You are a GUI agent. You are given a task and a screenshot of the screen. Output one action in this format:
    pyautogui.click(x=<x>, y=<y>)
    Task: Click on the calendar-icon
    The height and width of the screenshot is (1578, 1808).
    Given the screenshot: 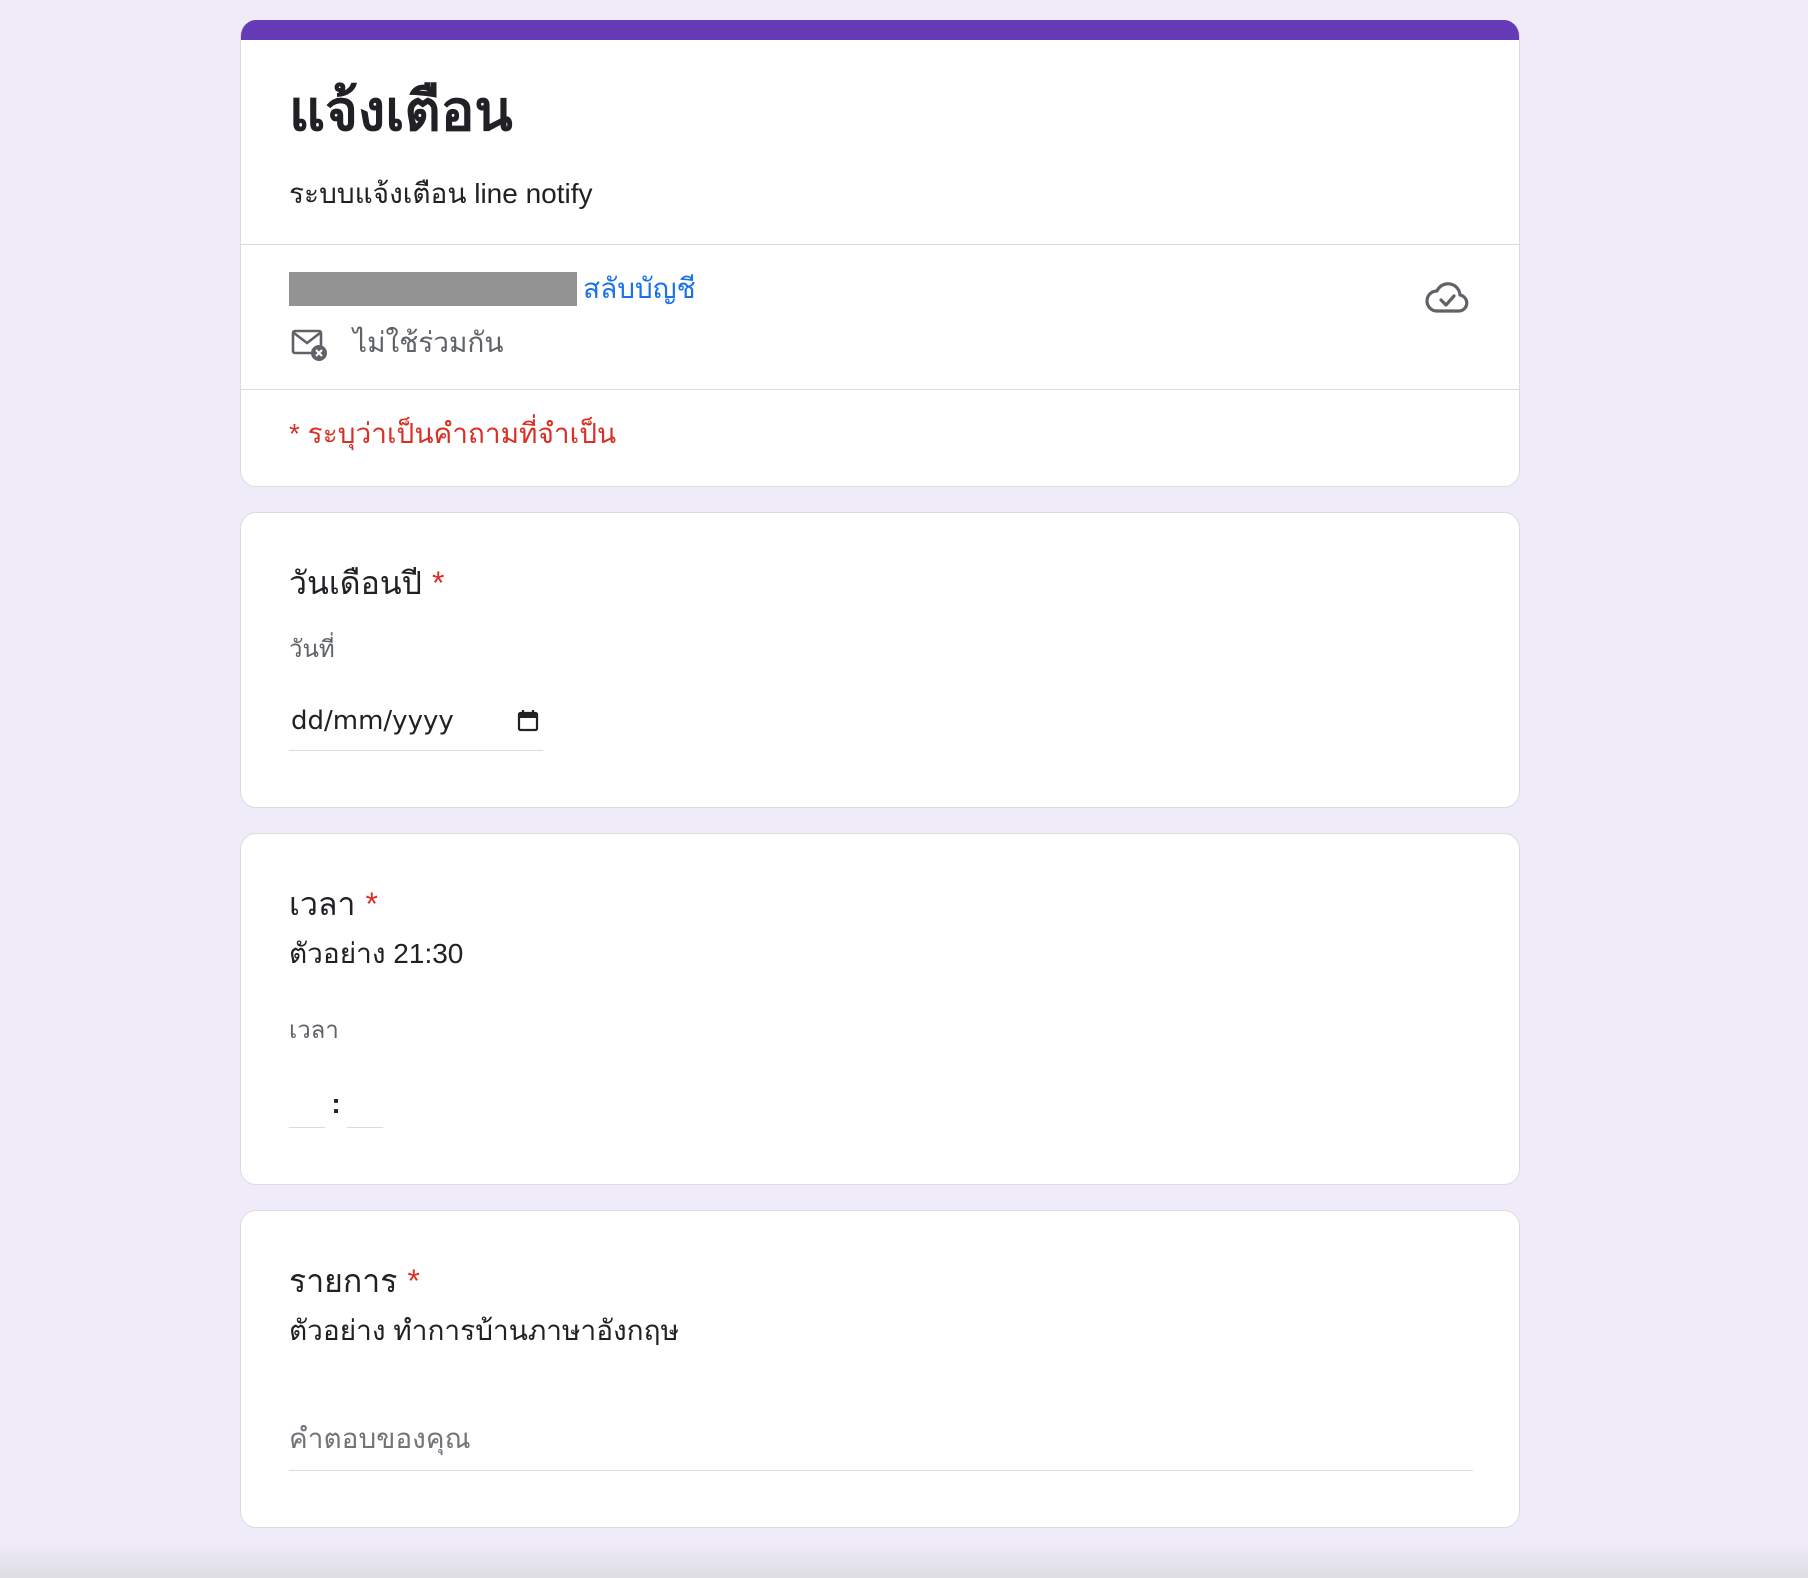 What is the action you would take?
    pyautogui.click(x=528, y=721)
    